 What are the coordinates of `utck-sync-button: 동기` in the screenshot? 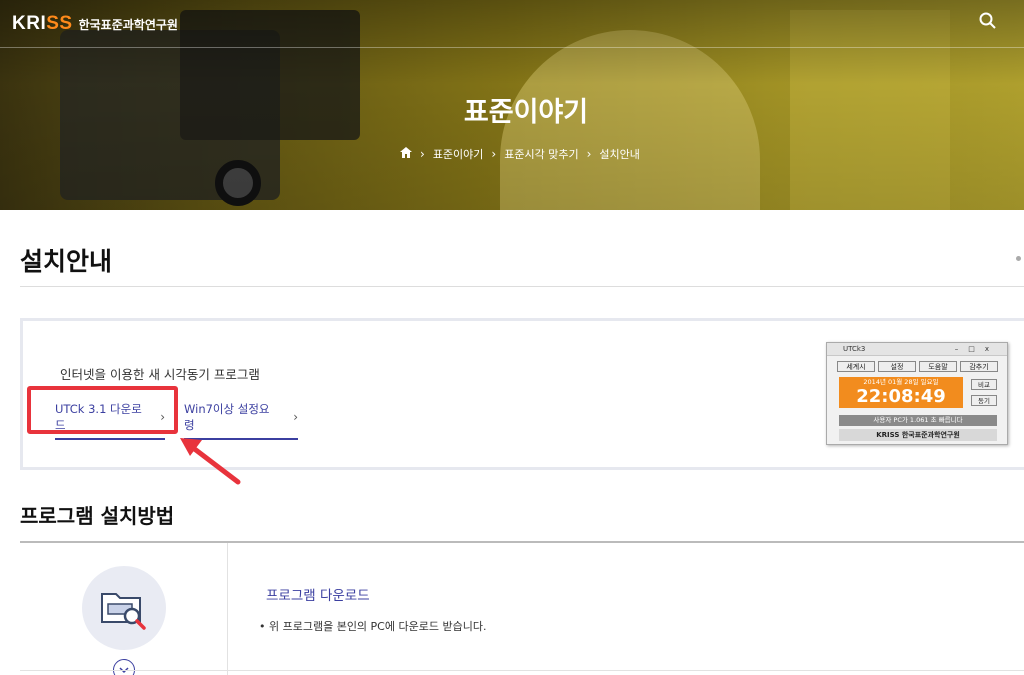 It's located at (984, 400).